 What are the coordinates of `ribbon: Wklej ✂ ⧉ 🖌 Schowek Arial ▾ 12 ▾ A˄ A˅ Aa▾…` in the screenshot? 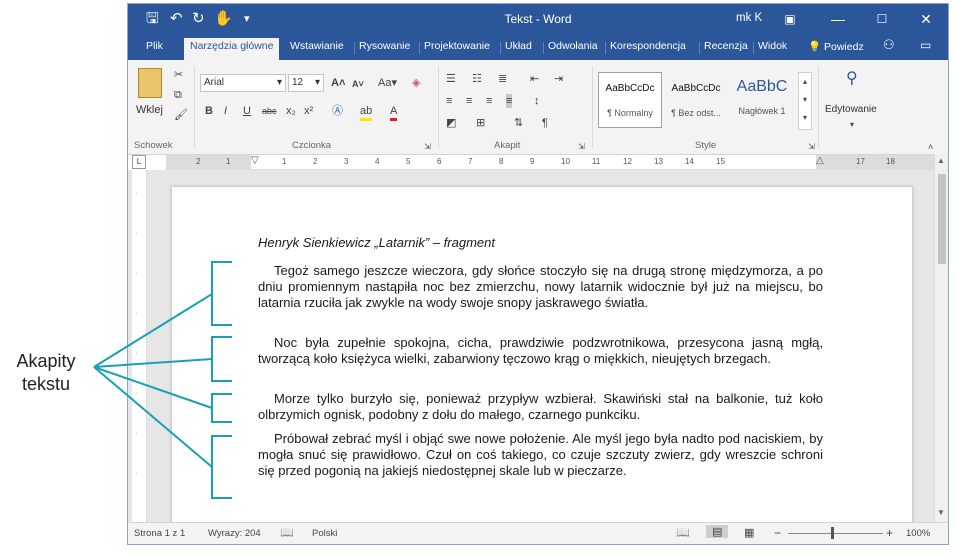 It's located at (538, 107).